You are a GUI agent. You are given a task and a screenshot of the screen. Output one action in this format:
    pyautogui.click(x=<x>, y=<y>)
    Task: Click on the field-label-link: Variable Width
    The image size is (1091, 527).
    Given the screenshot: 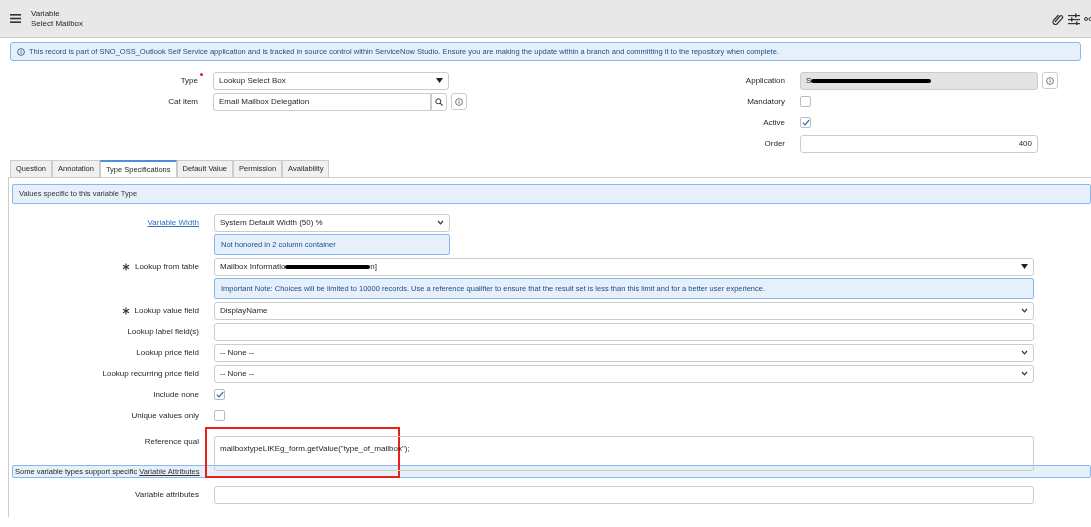 What is the action you would take?
    pyautogui.click(x=173, y=222)
    